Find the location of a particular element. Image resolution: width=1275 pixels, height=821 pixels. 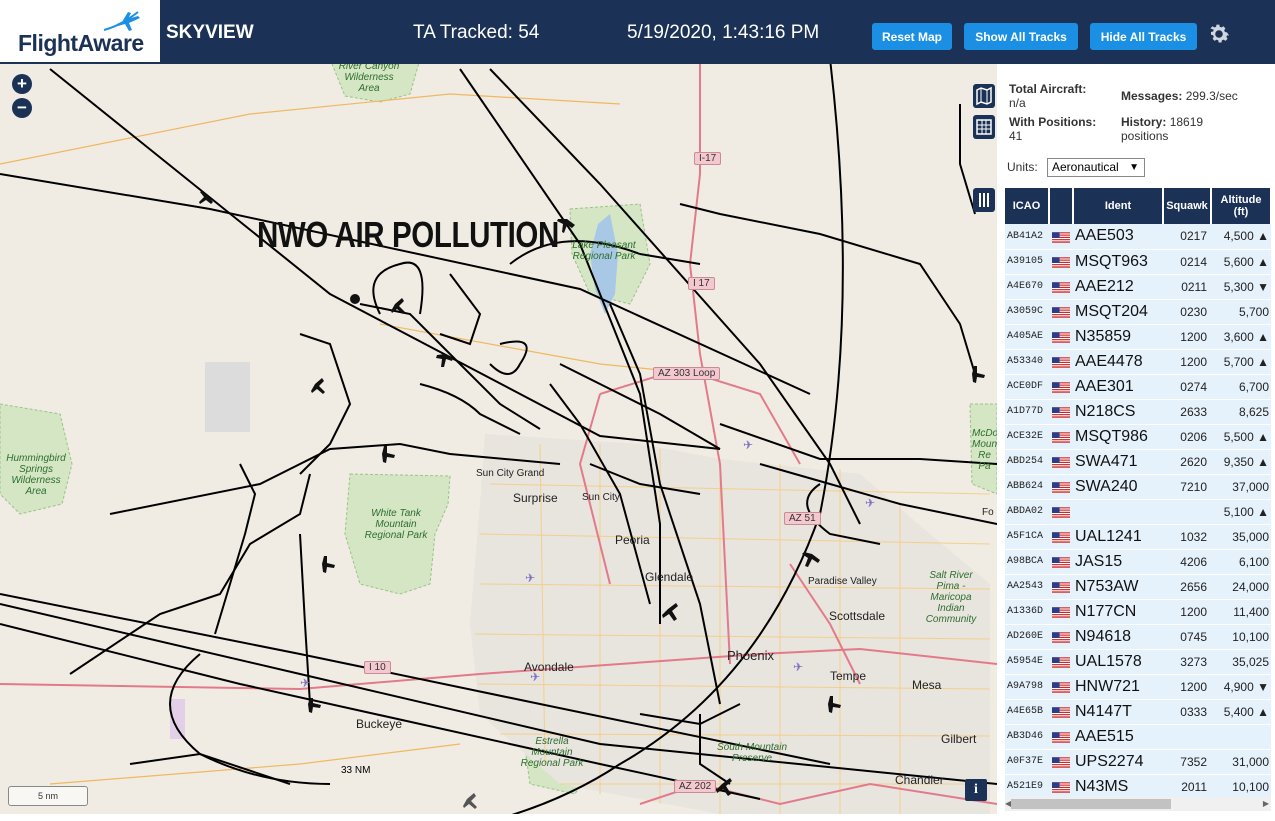

table-row: ABB624 SWA240 7210 37,000 is located at coordinates (1138, 487).